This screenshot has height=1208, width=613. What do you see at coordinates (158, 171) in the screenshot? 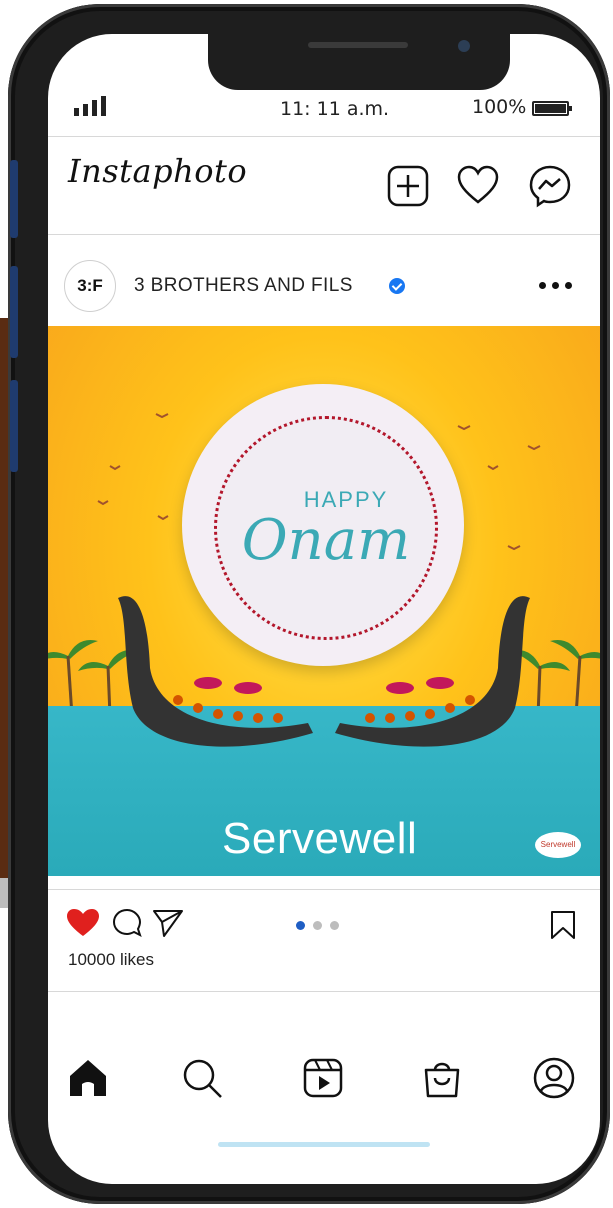
I see `app-logo: Instaphoto` at bounding box center [158, 171].